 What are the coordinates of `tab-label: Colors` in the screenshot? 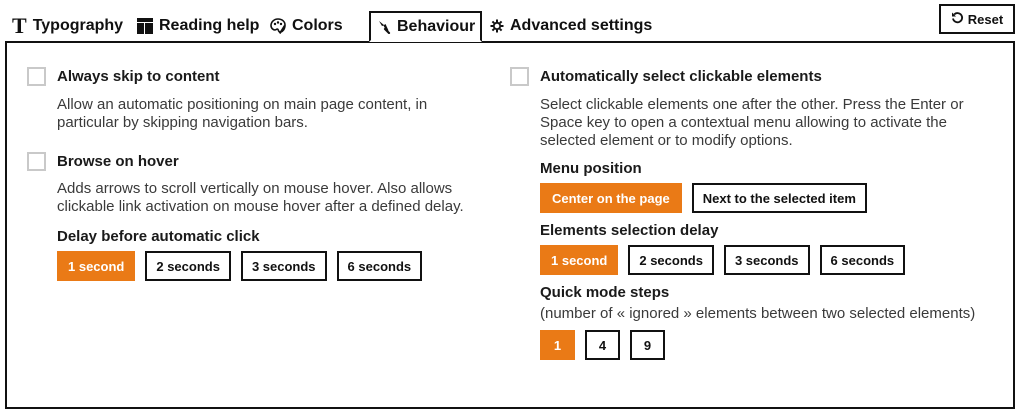 It's located at (317, 25).